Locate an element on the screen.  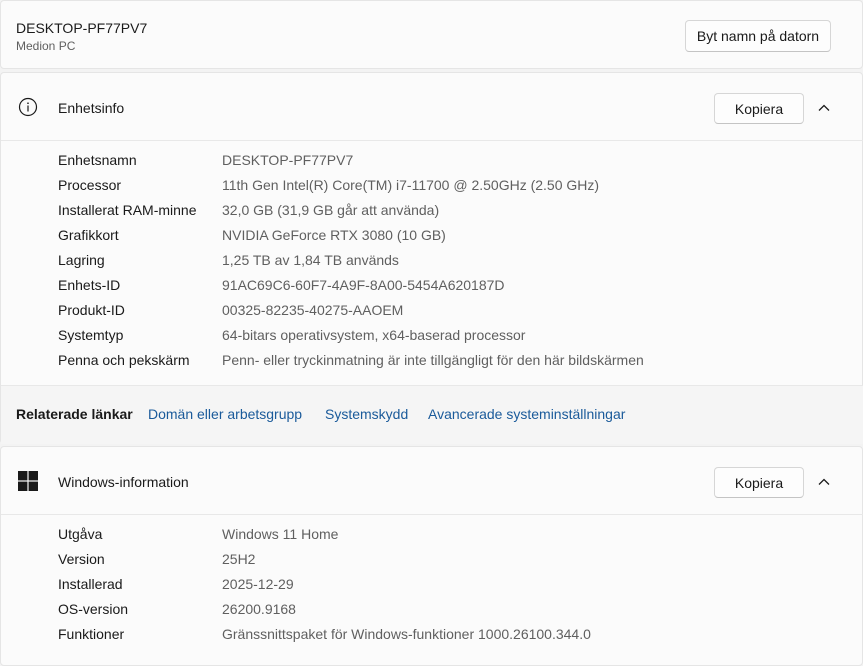
spec-label: Grafikkort is located at coordinates (88, 235).